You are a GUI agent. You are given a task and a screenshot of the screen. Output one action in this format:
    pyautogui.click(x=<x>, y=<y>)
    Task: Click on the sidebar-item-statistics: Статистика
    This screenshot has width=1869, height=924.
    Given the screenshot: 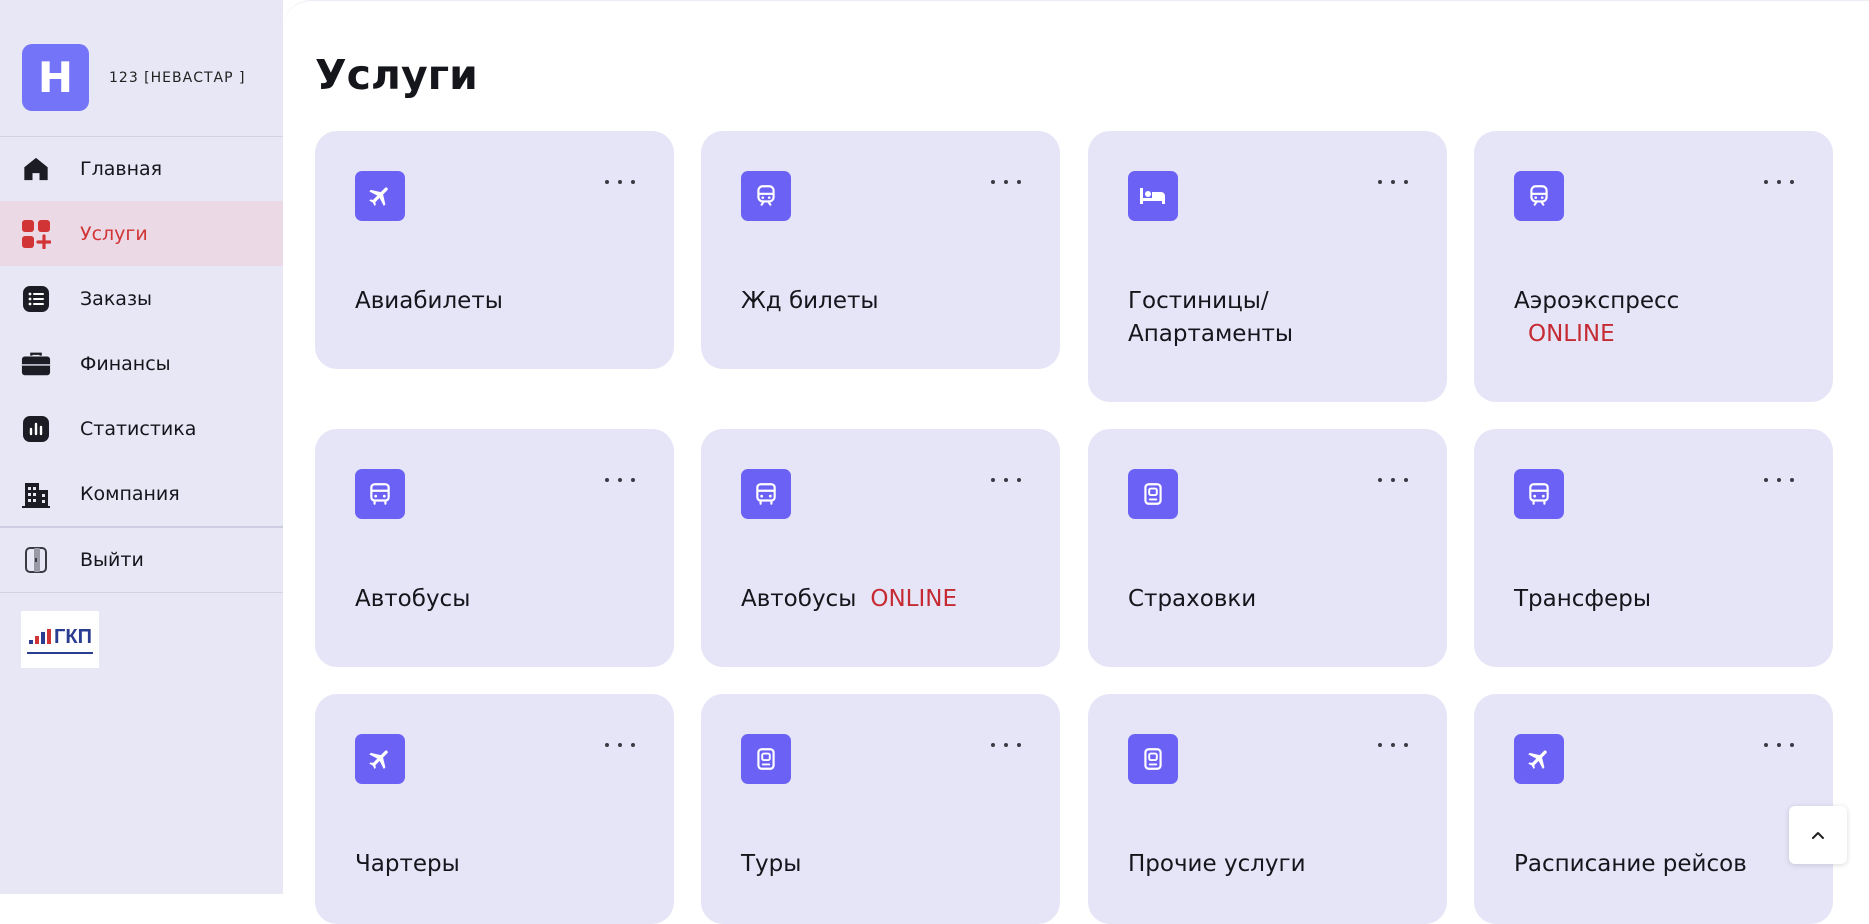 What is the action you would take?
    pyautogui.click(x=141, y=428)
    